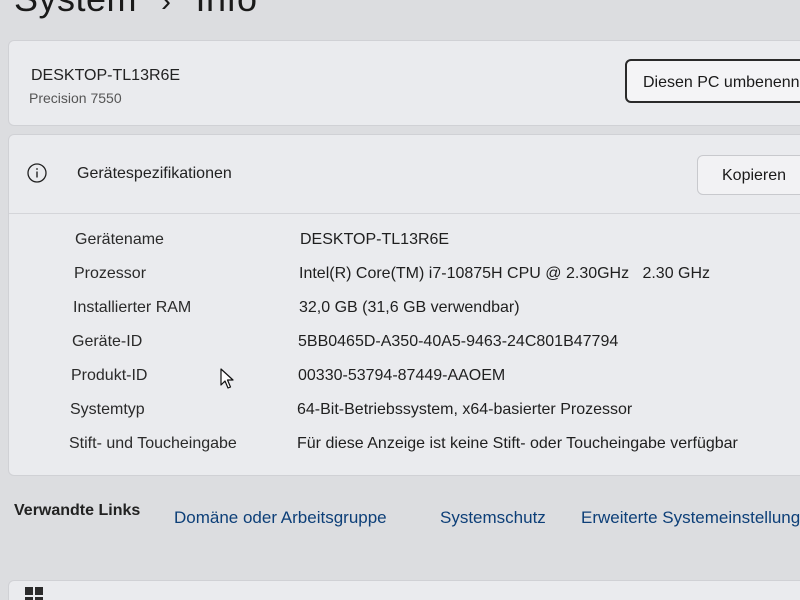  What do you see at coordinates (227, 378) in the screenshot?
I see `mouse-pointer-icon` at bounding box center [227, 378].